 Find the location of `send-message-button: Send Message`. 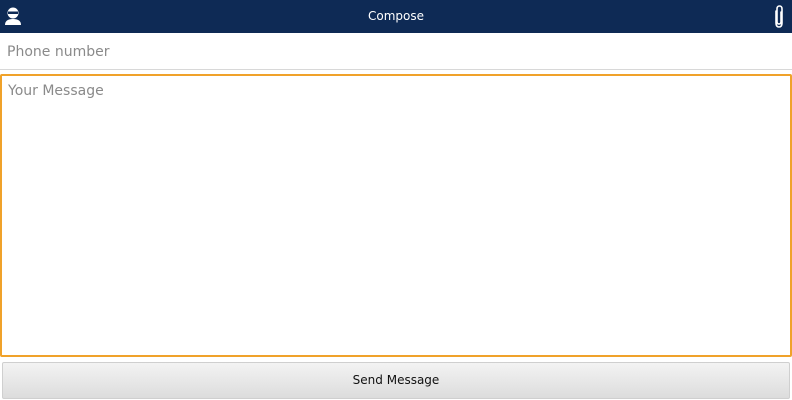

send-message-button: Send Message is located at coordinates (396, 380).